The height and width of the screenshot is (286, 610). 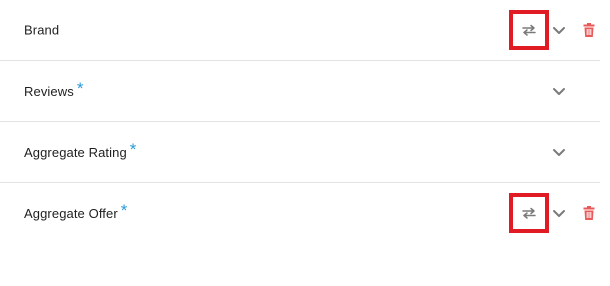 I want to click on property-name: Reviews, so click(x=49, y=91).